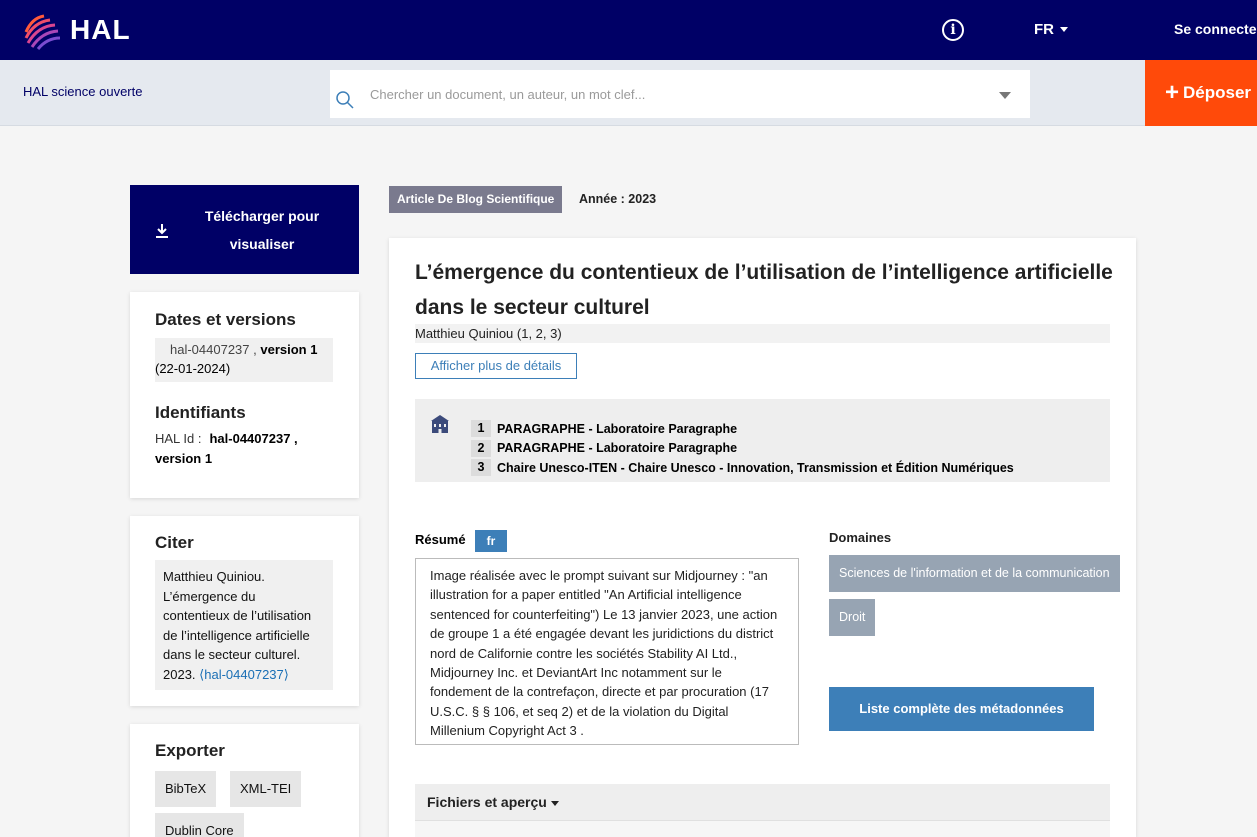  What do you see at coordinates (178, 438) in the screenshot?
I see `hal-id-label: HAL Id :` at bounding box center [178, 438].